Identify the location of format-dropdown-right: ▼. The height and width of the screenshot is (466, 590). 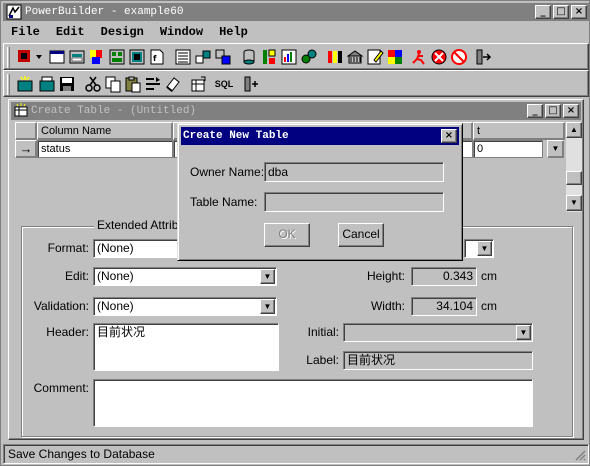
(479, 248).